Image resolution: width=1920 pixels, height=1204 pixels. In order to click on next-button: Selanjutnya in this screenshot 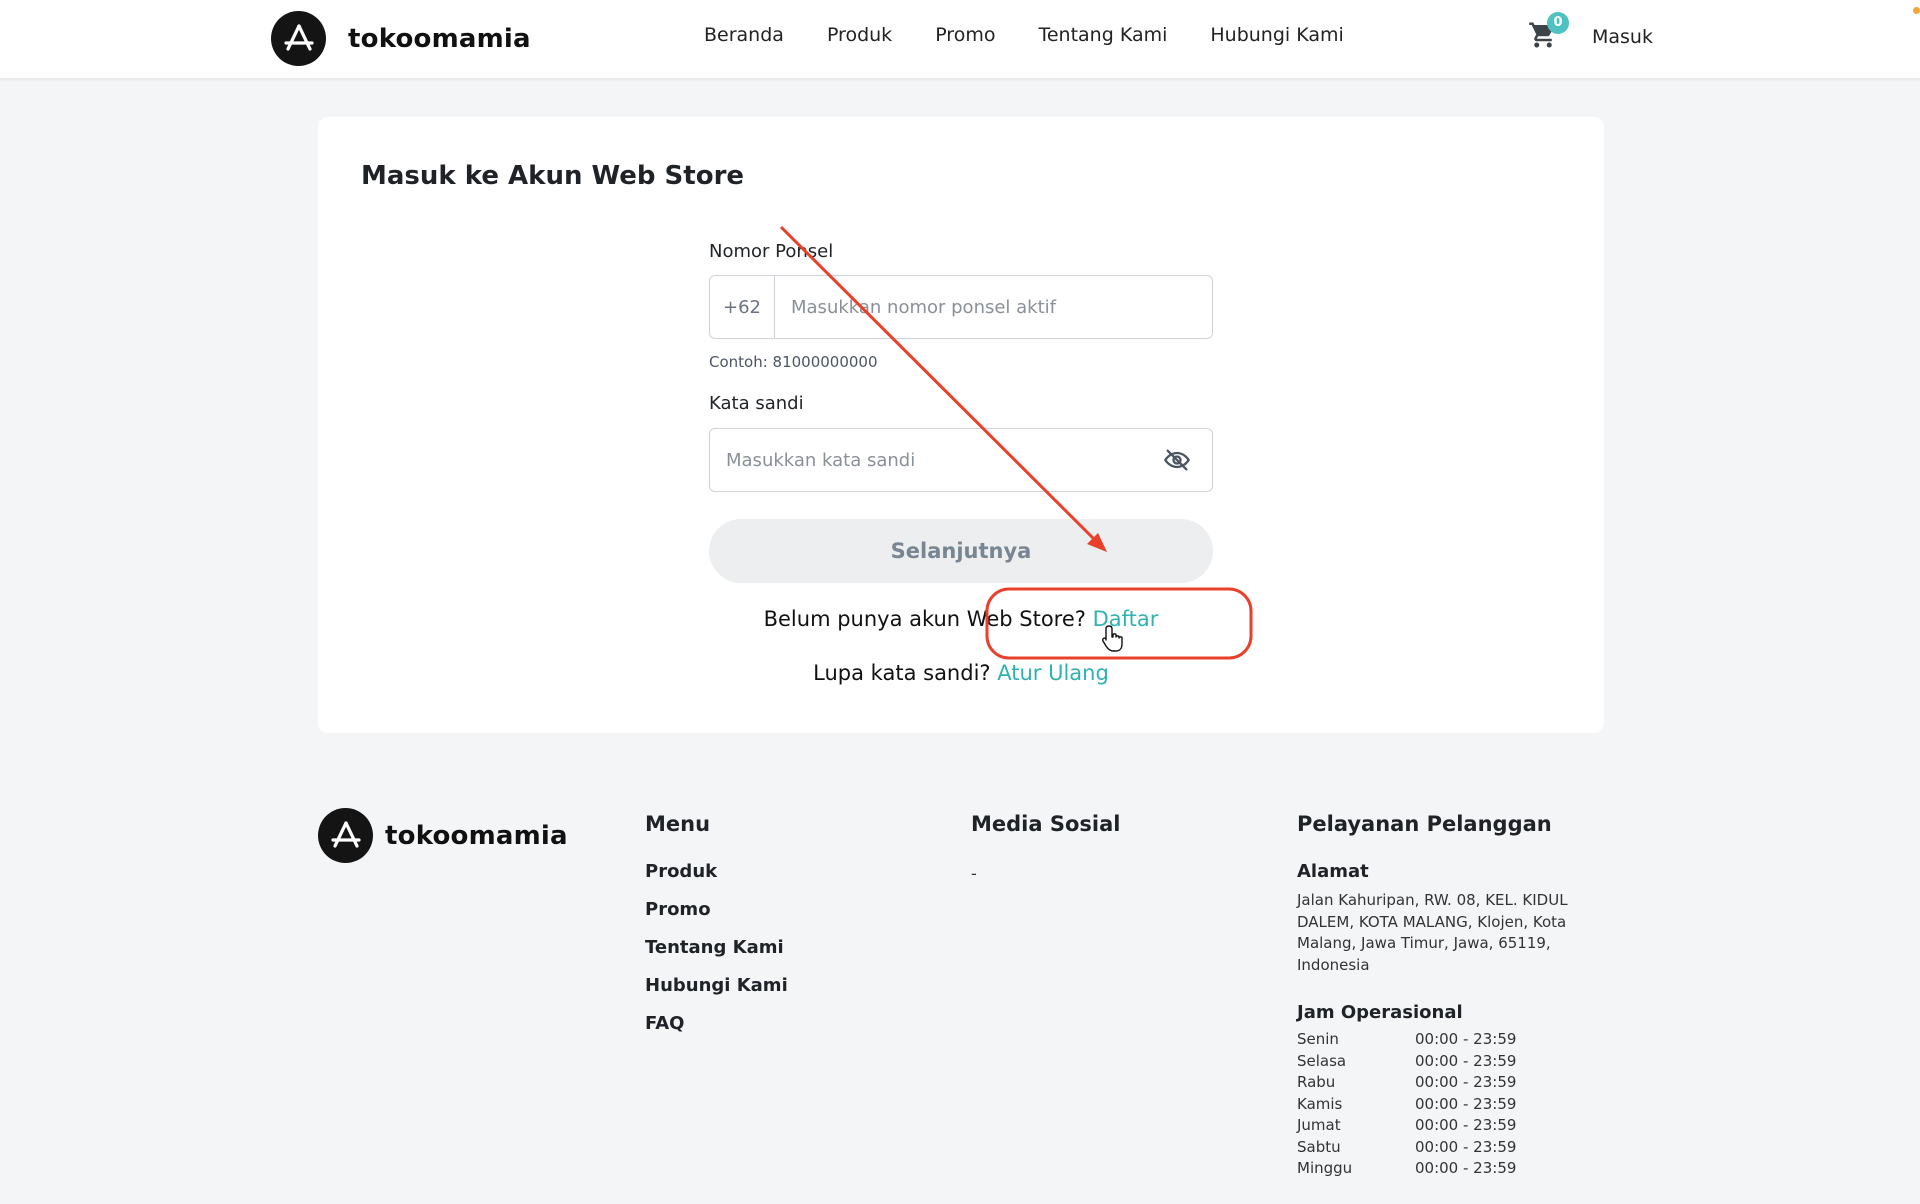, I will do `click(961, 551)`.